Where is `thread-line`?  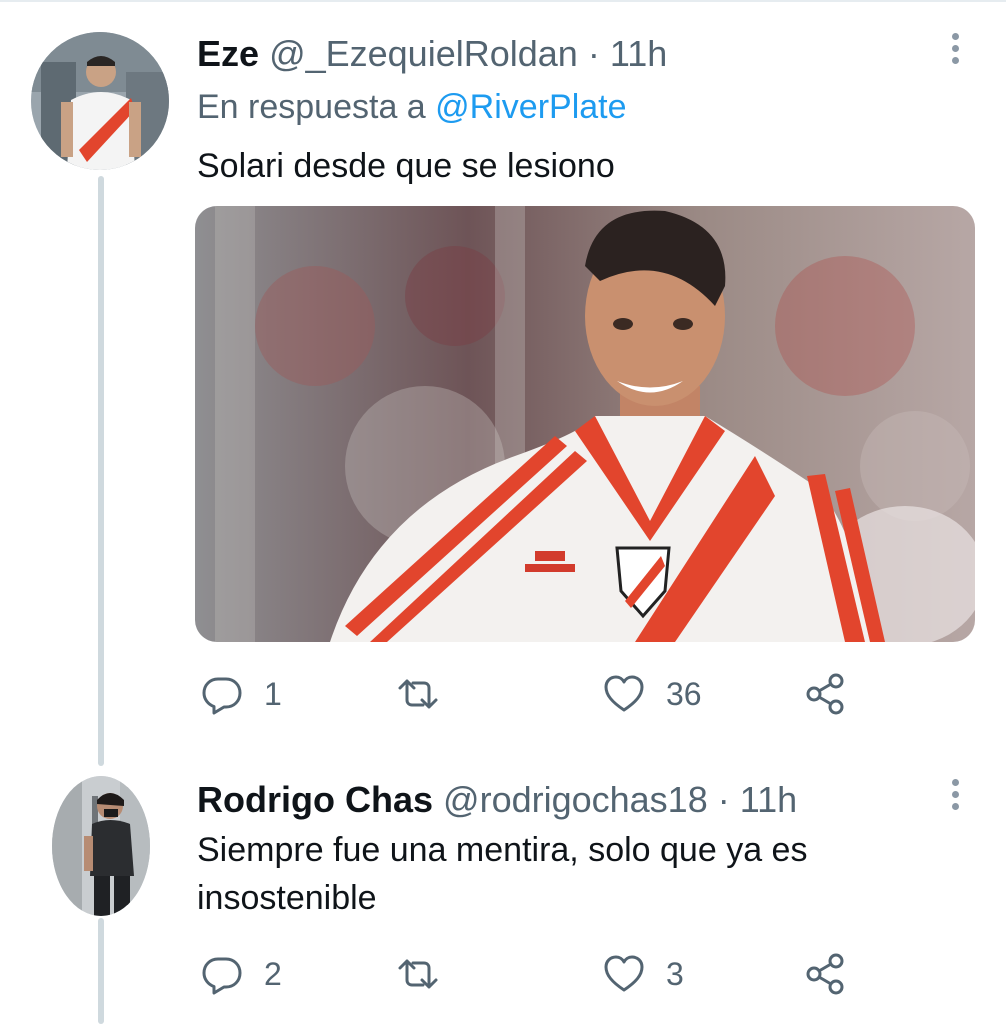
thread-line is located at coordinates (101, 471).